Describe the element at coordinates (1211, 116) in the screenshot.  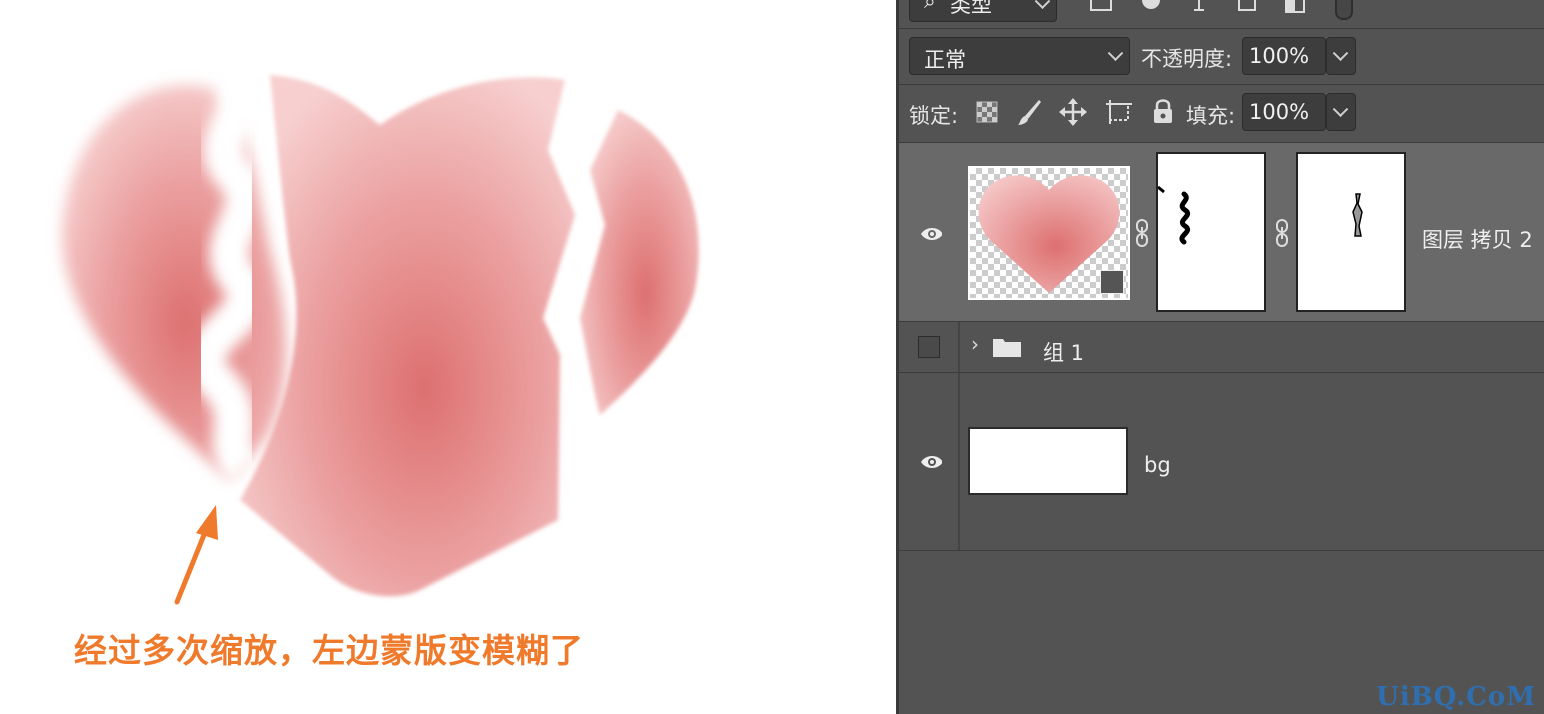
I see `fill-label: 填充:` at that location.